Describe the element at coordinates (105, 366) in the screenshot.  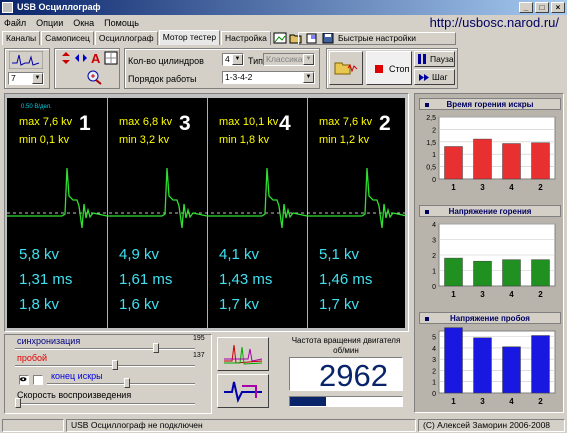
I see `breakdown-slider-track` at that location.